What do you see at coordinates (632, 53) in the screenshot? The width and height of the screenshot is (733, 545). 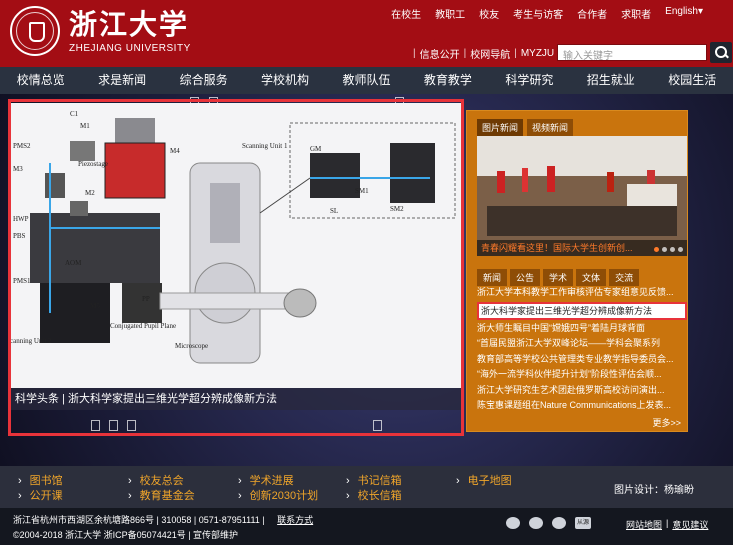 I see `search-input: 输入关键字` at bounding box center [632, 53].